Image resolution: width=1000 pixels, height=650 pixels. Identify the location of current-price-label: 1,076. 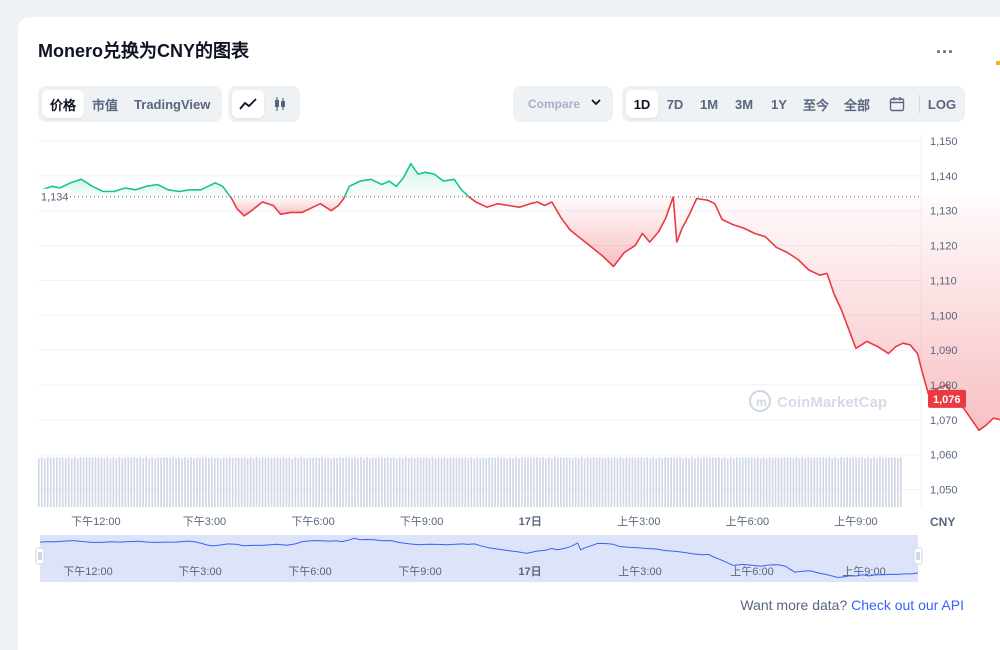
(947, 400).